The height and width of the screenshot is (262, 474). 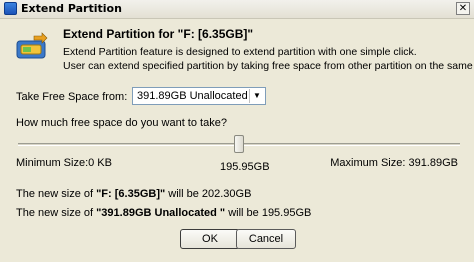 I want to click on window-title: Extend Partition, so click(x=71, y=8).